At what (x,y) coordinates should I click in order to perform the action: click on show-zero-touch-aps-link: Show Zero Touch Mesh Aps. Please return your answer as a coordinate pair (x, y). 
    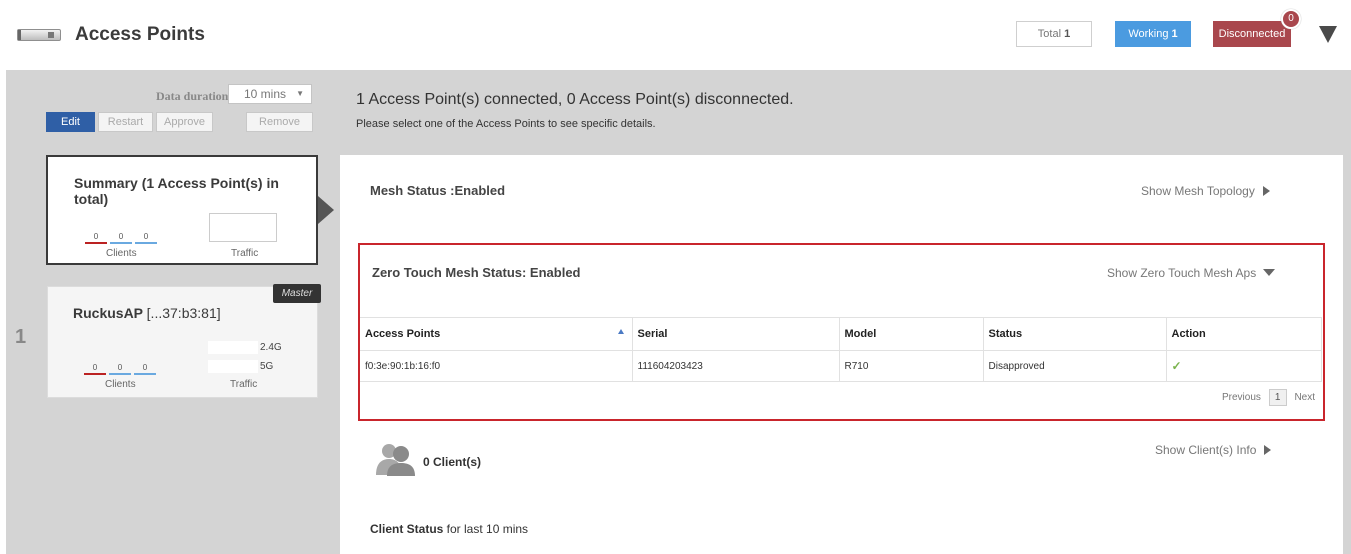
    Looking at the image, I should click on (1191, 273).